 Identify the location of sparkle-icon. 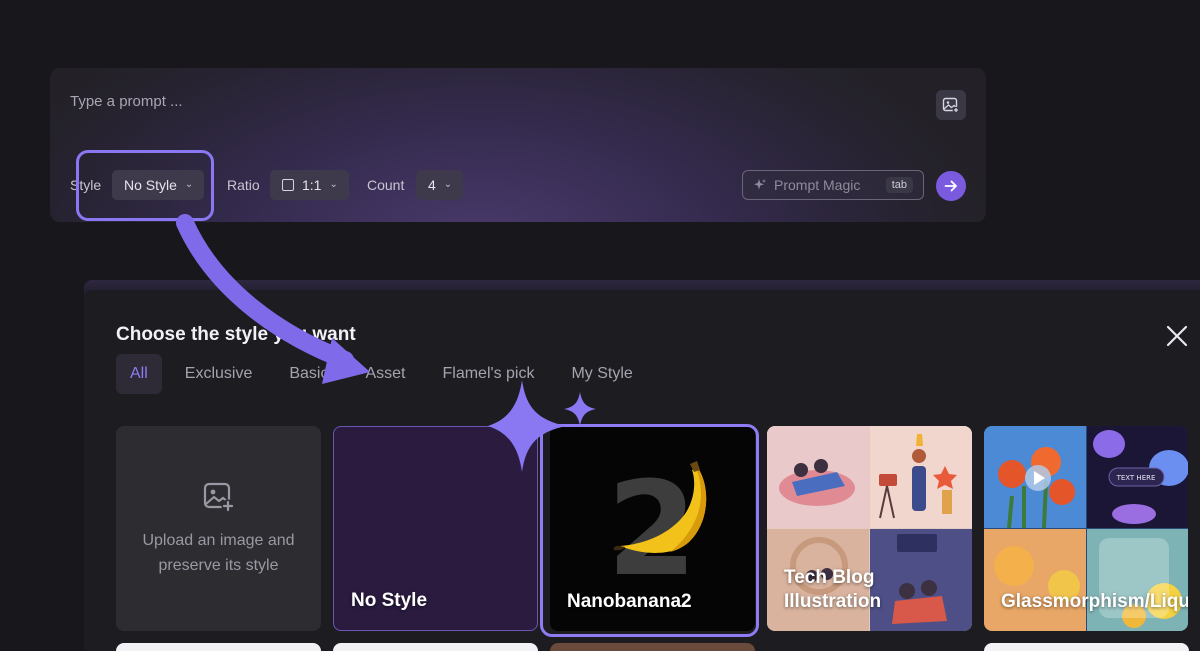
(760, 184).